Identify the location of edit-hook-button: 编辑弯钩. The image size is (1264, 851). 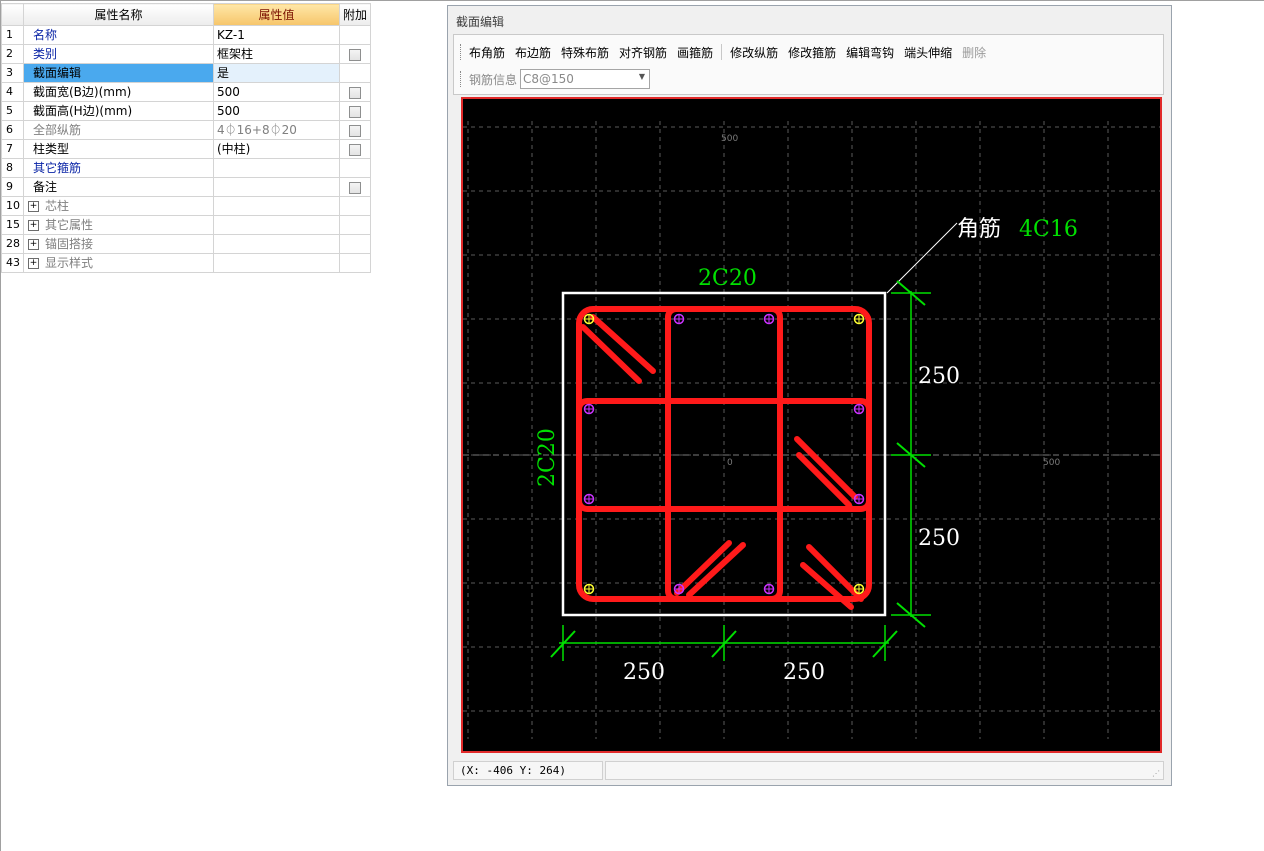
(870, 52).